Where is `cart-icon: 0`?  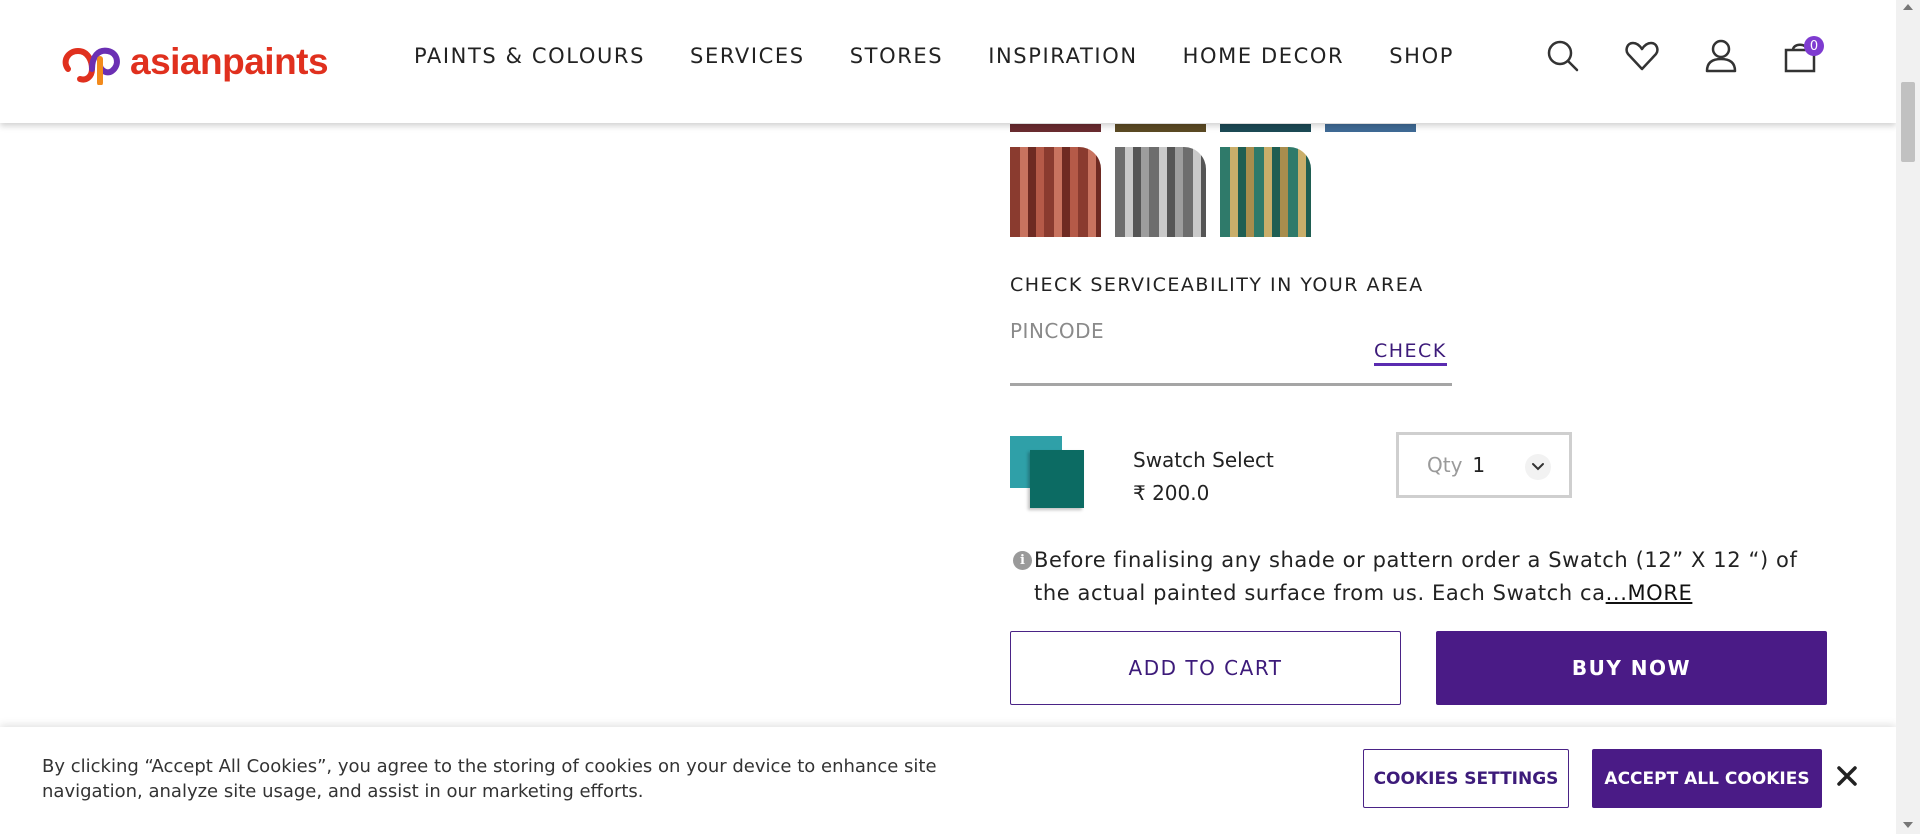 cart-icon: 0 is located at coordinates (1803, 55).